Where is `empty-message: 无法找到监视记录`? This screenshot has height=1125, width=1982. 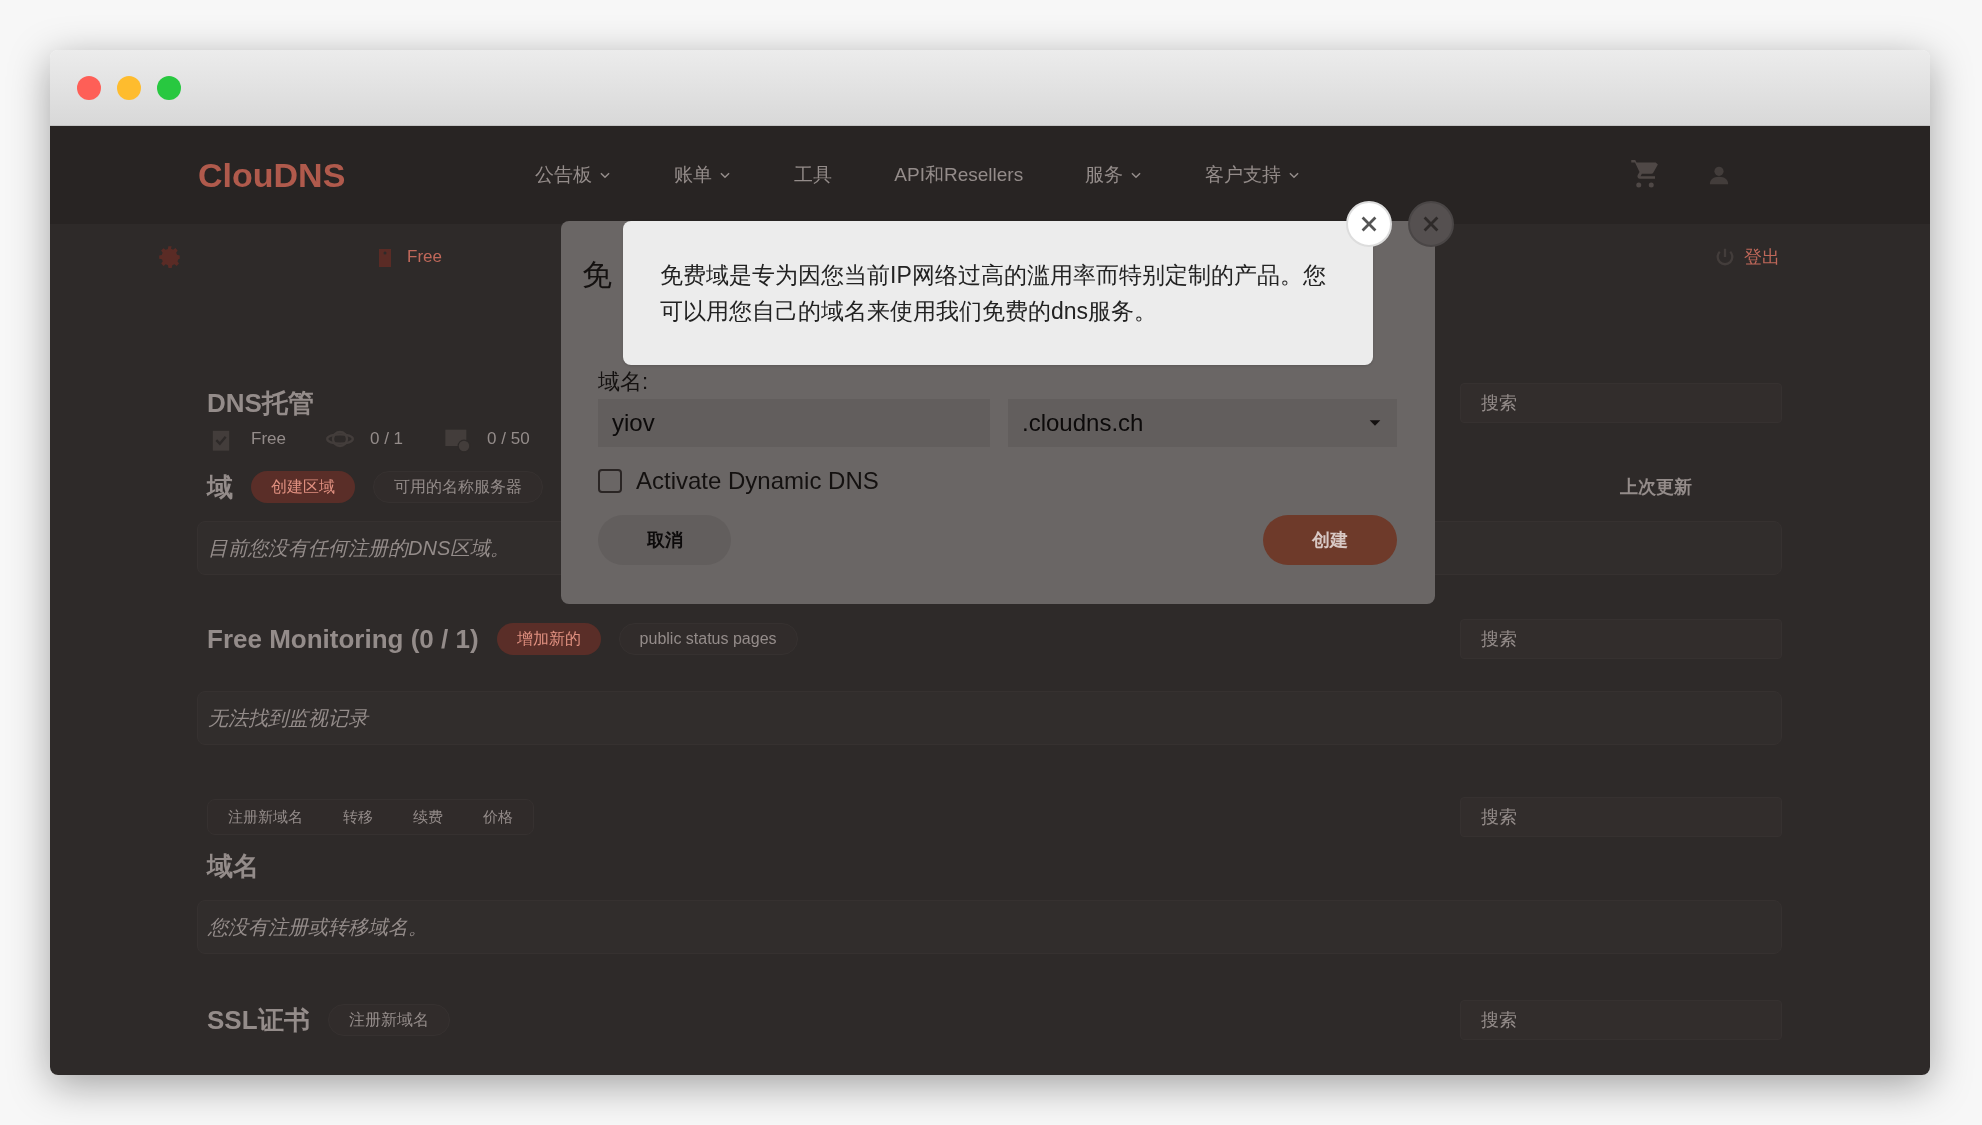
empty-message: 无法找到监视记录 is located at coordinates (288, 718).